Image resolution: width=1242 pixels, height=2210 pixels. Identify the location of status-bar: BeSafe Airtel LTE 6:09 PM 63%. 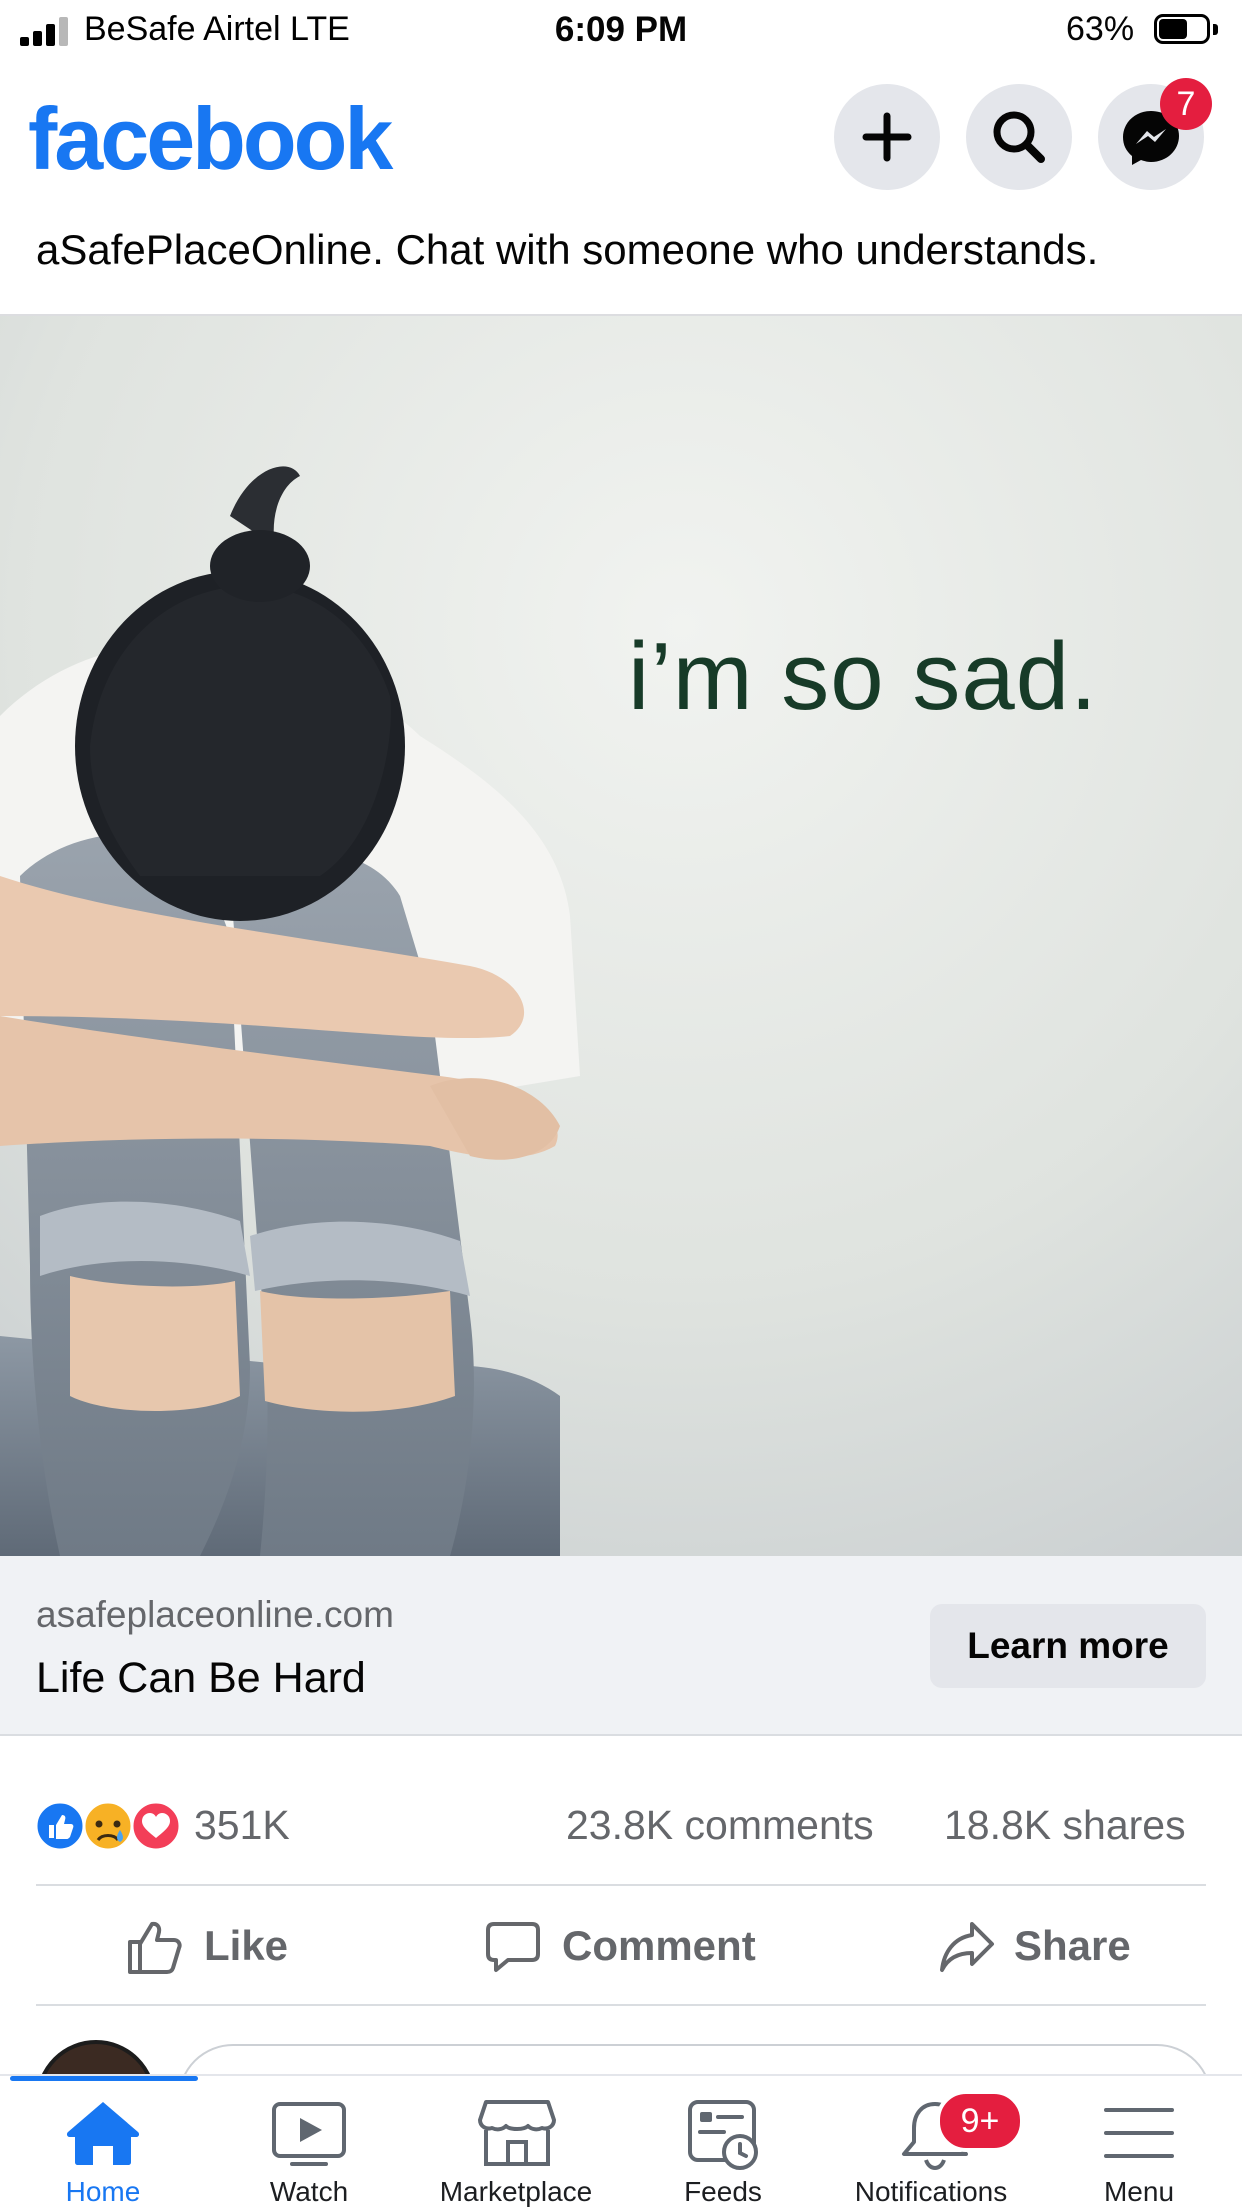
(621, 31).